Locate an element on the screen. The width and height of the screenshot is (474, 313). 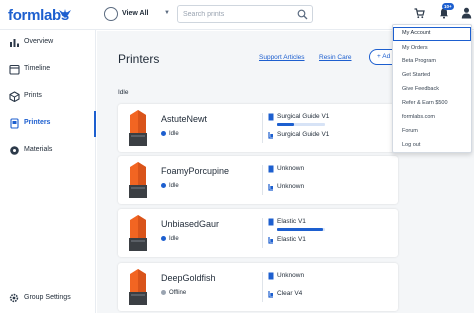
printer-card: UnbiasedGaur Idle Elastic V1 Elastic V1 is located at coordinates (258, 233).